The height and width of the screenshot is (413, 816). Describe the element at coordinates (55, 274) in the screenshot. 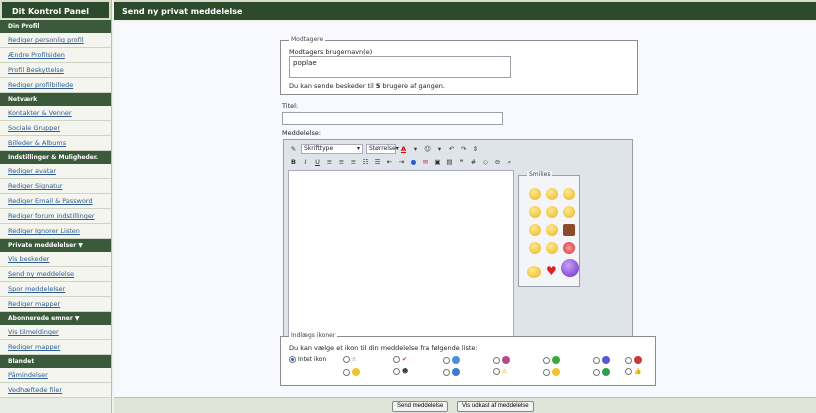

I see `sidebar-item: Send ny meddelelse` at that location.